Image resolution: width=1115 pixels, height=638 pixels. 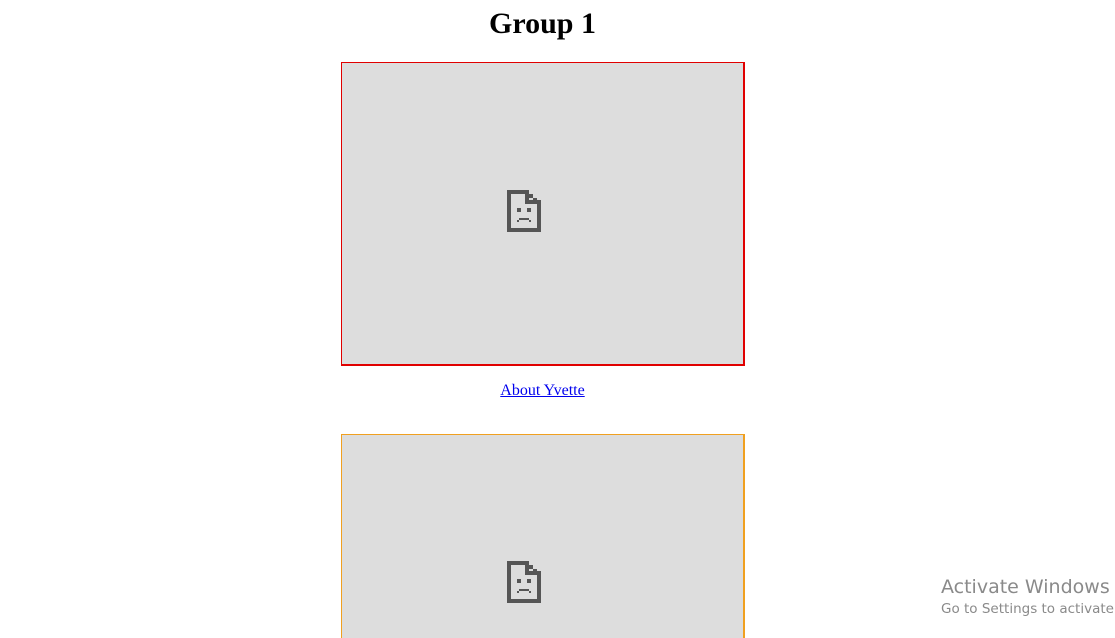 I want to click on watermark-subtitle: Go to Settings to activate W, so click(x=1028, y=609).